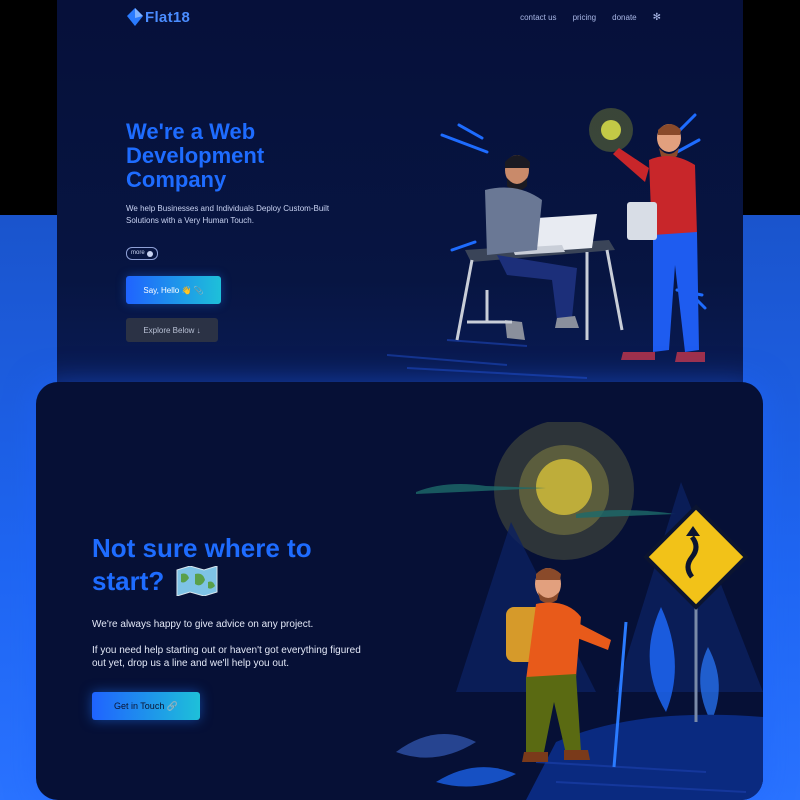 This screenshot has width=800, height=800. I want to click on more-button: more, so click(142, 253).